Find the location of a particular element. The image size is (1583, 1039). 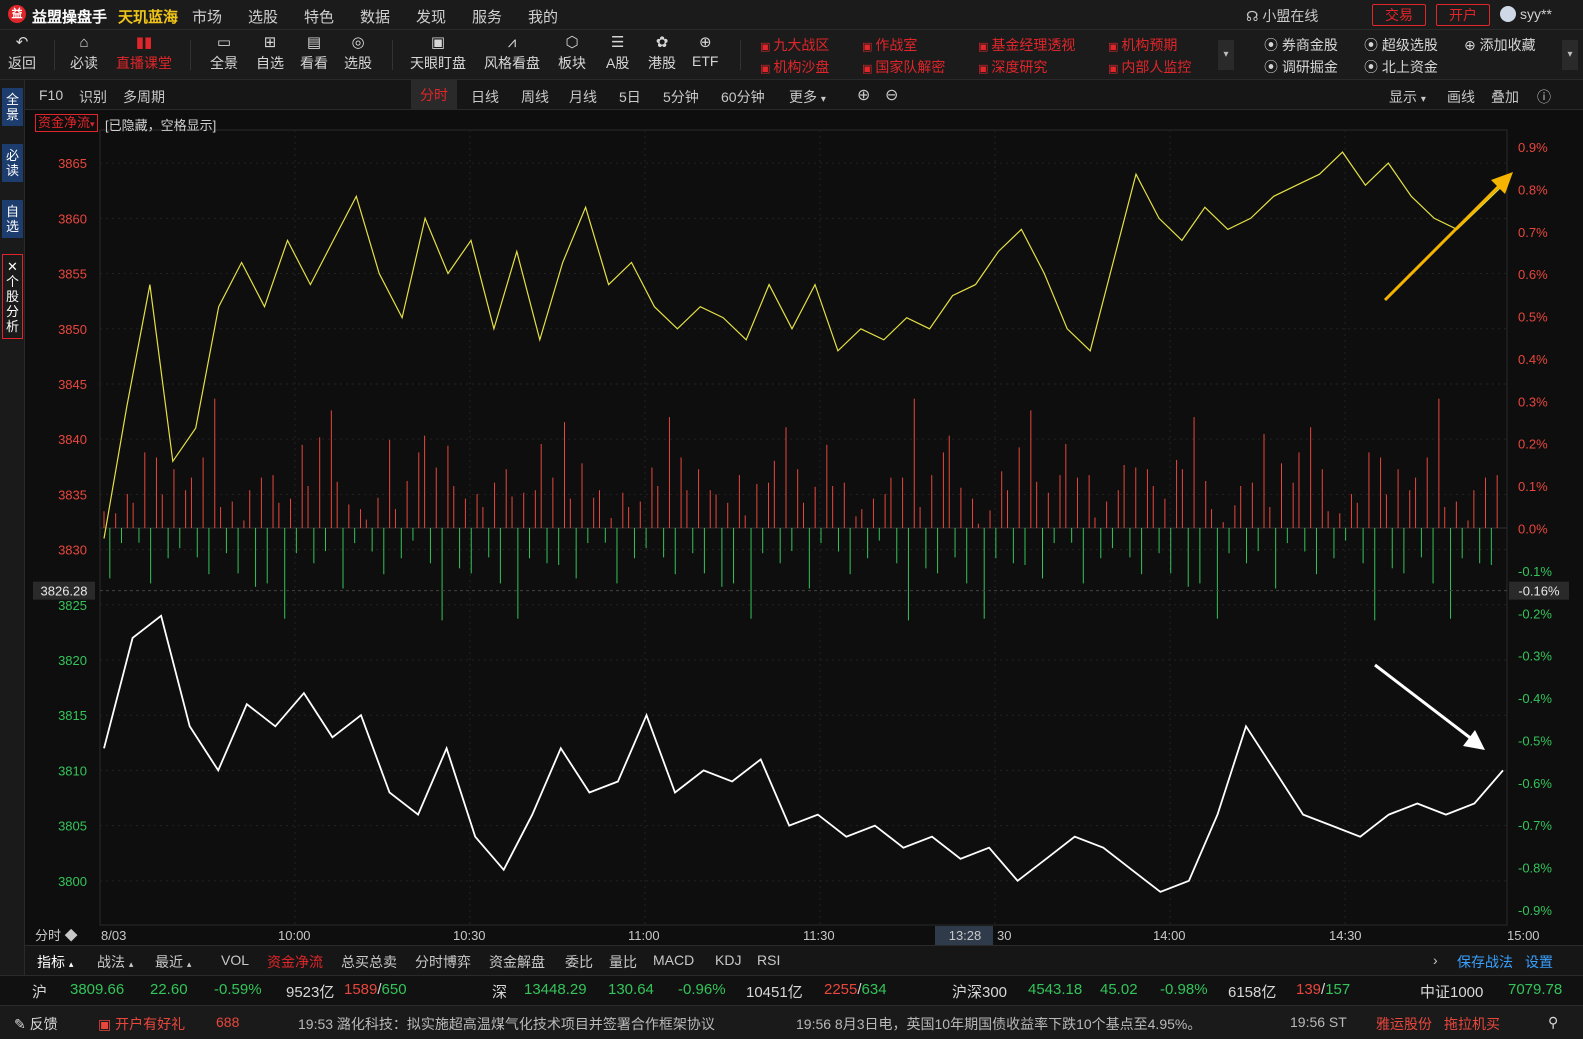

link-northbound: ⦿ 北上资金 is located at coordinates (1401, 67).